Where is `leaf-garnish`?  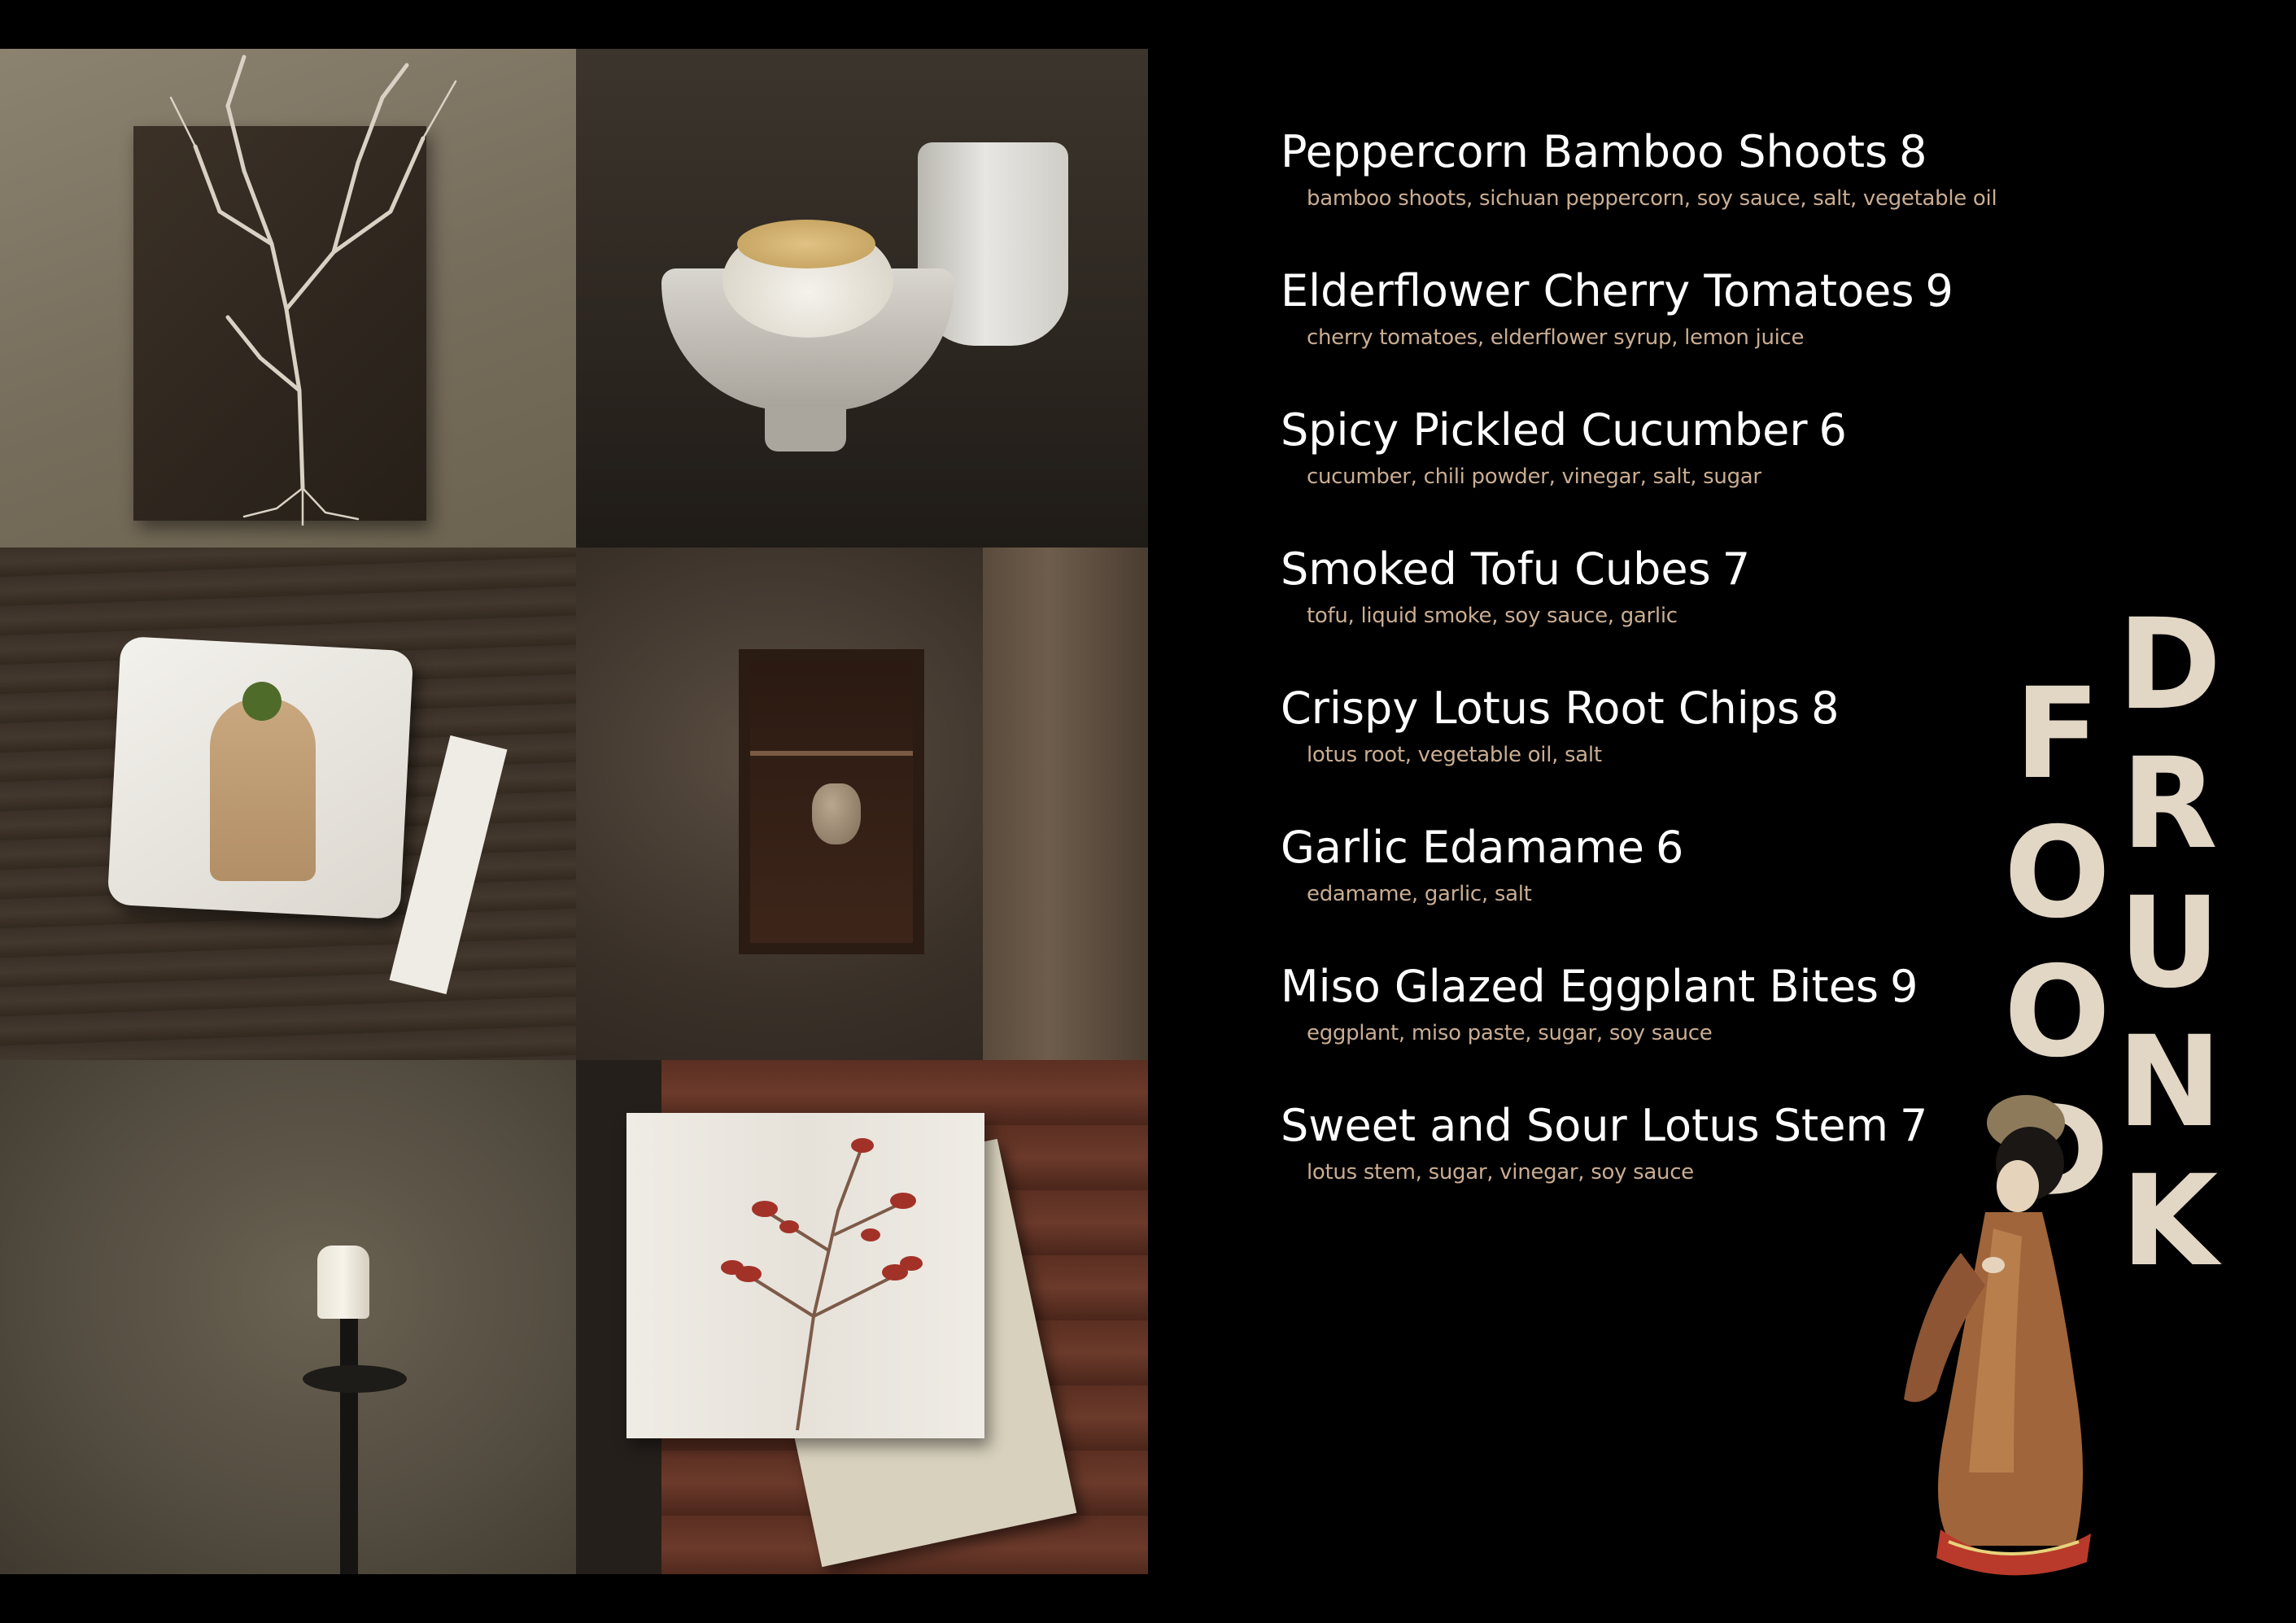 leaf-garnish is located at coordinates (262, 702).